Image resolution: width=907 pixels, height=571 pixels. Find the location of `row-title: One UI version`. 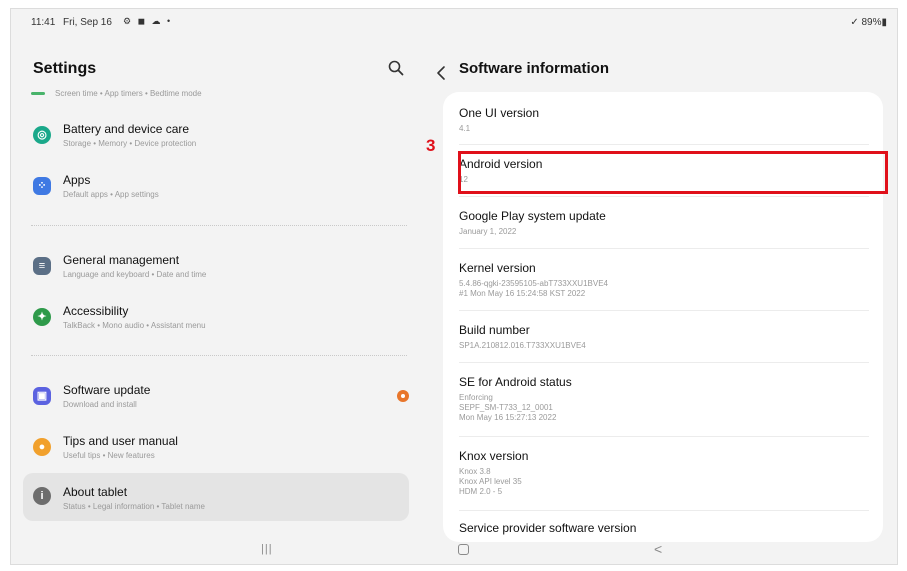

row-title: One UI version is located at coordinates (499, 113).